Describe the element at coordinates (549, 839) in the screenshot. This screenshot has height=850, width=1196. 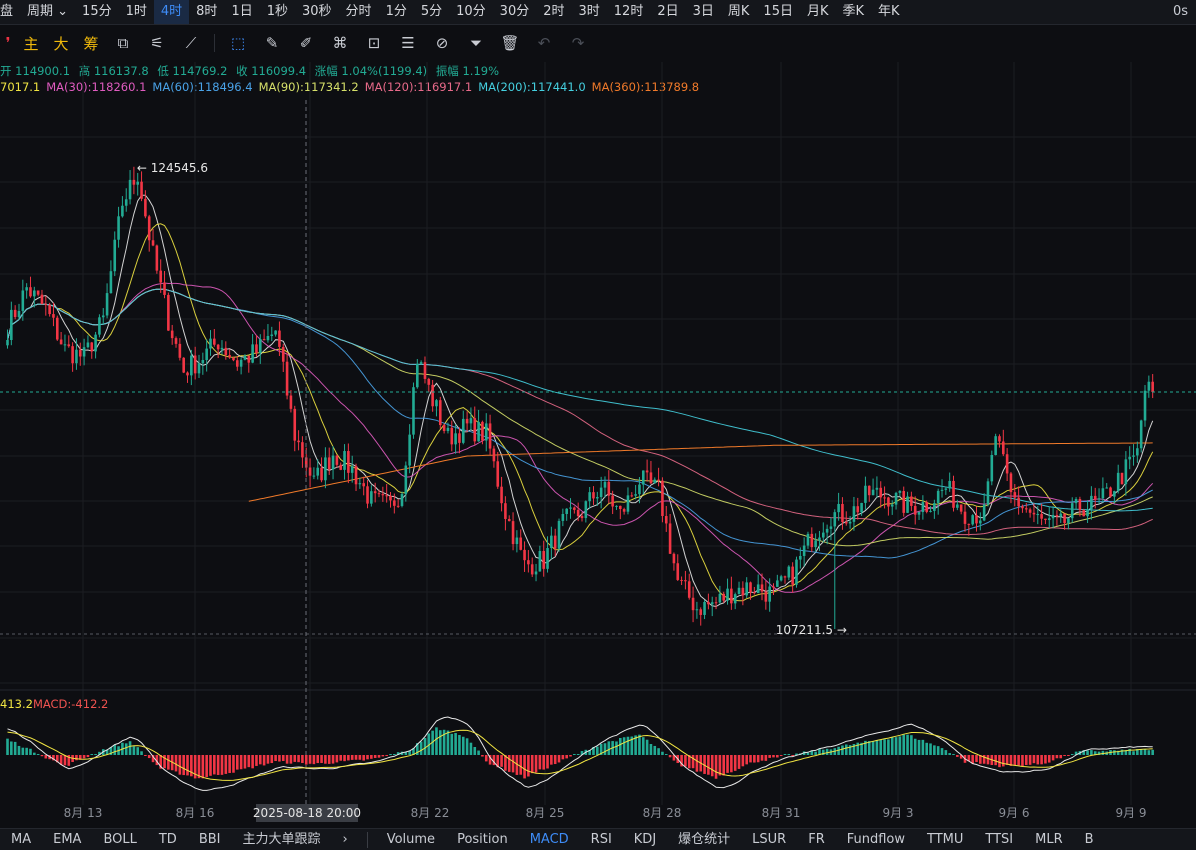
I see `indicator-tab-sub: MACD` at that location.